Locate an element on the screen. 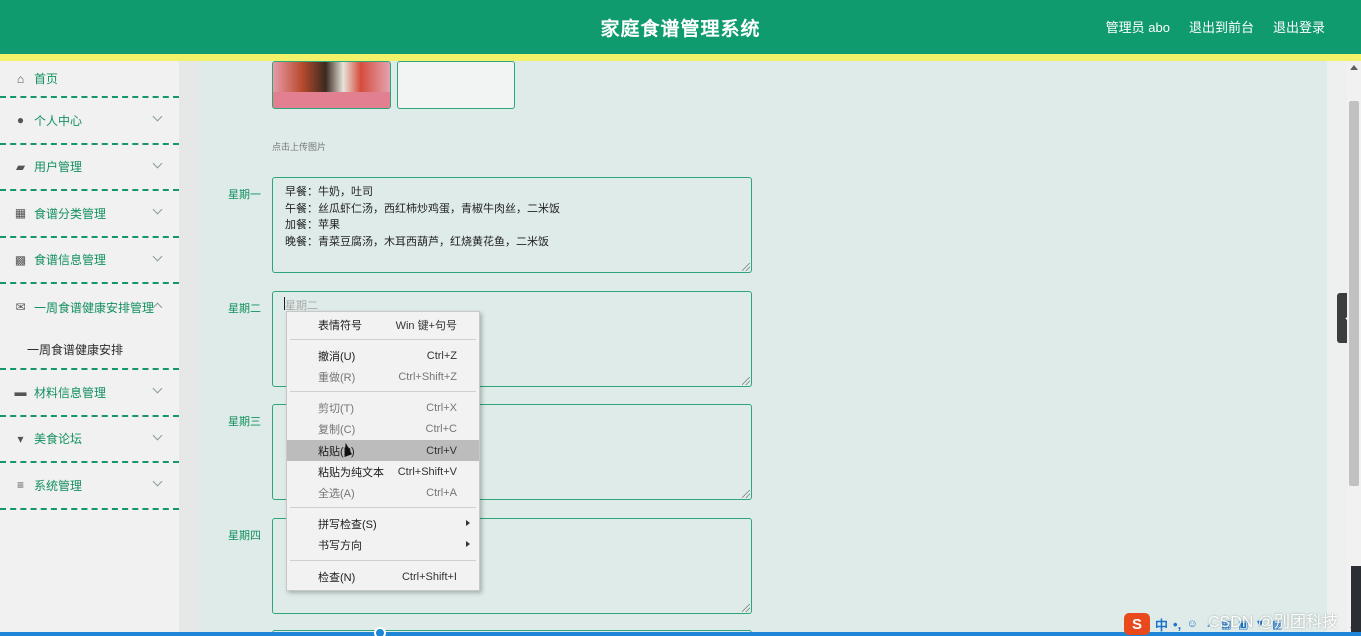  menu-item-copy: 复制(C) Ctrl+C is located at coordinates (383, 428).